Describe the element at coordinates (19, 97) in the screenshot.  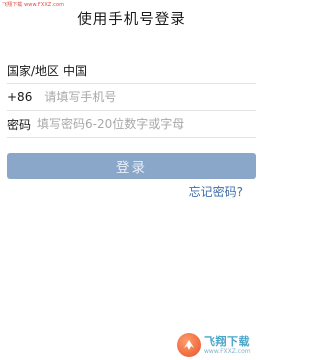
I see `country-code: +86` at that location.